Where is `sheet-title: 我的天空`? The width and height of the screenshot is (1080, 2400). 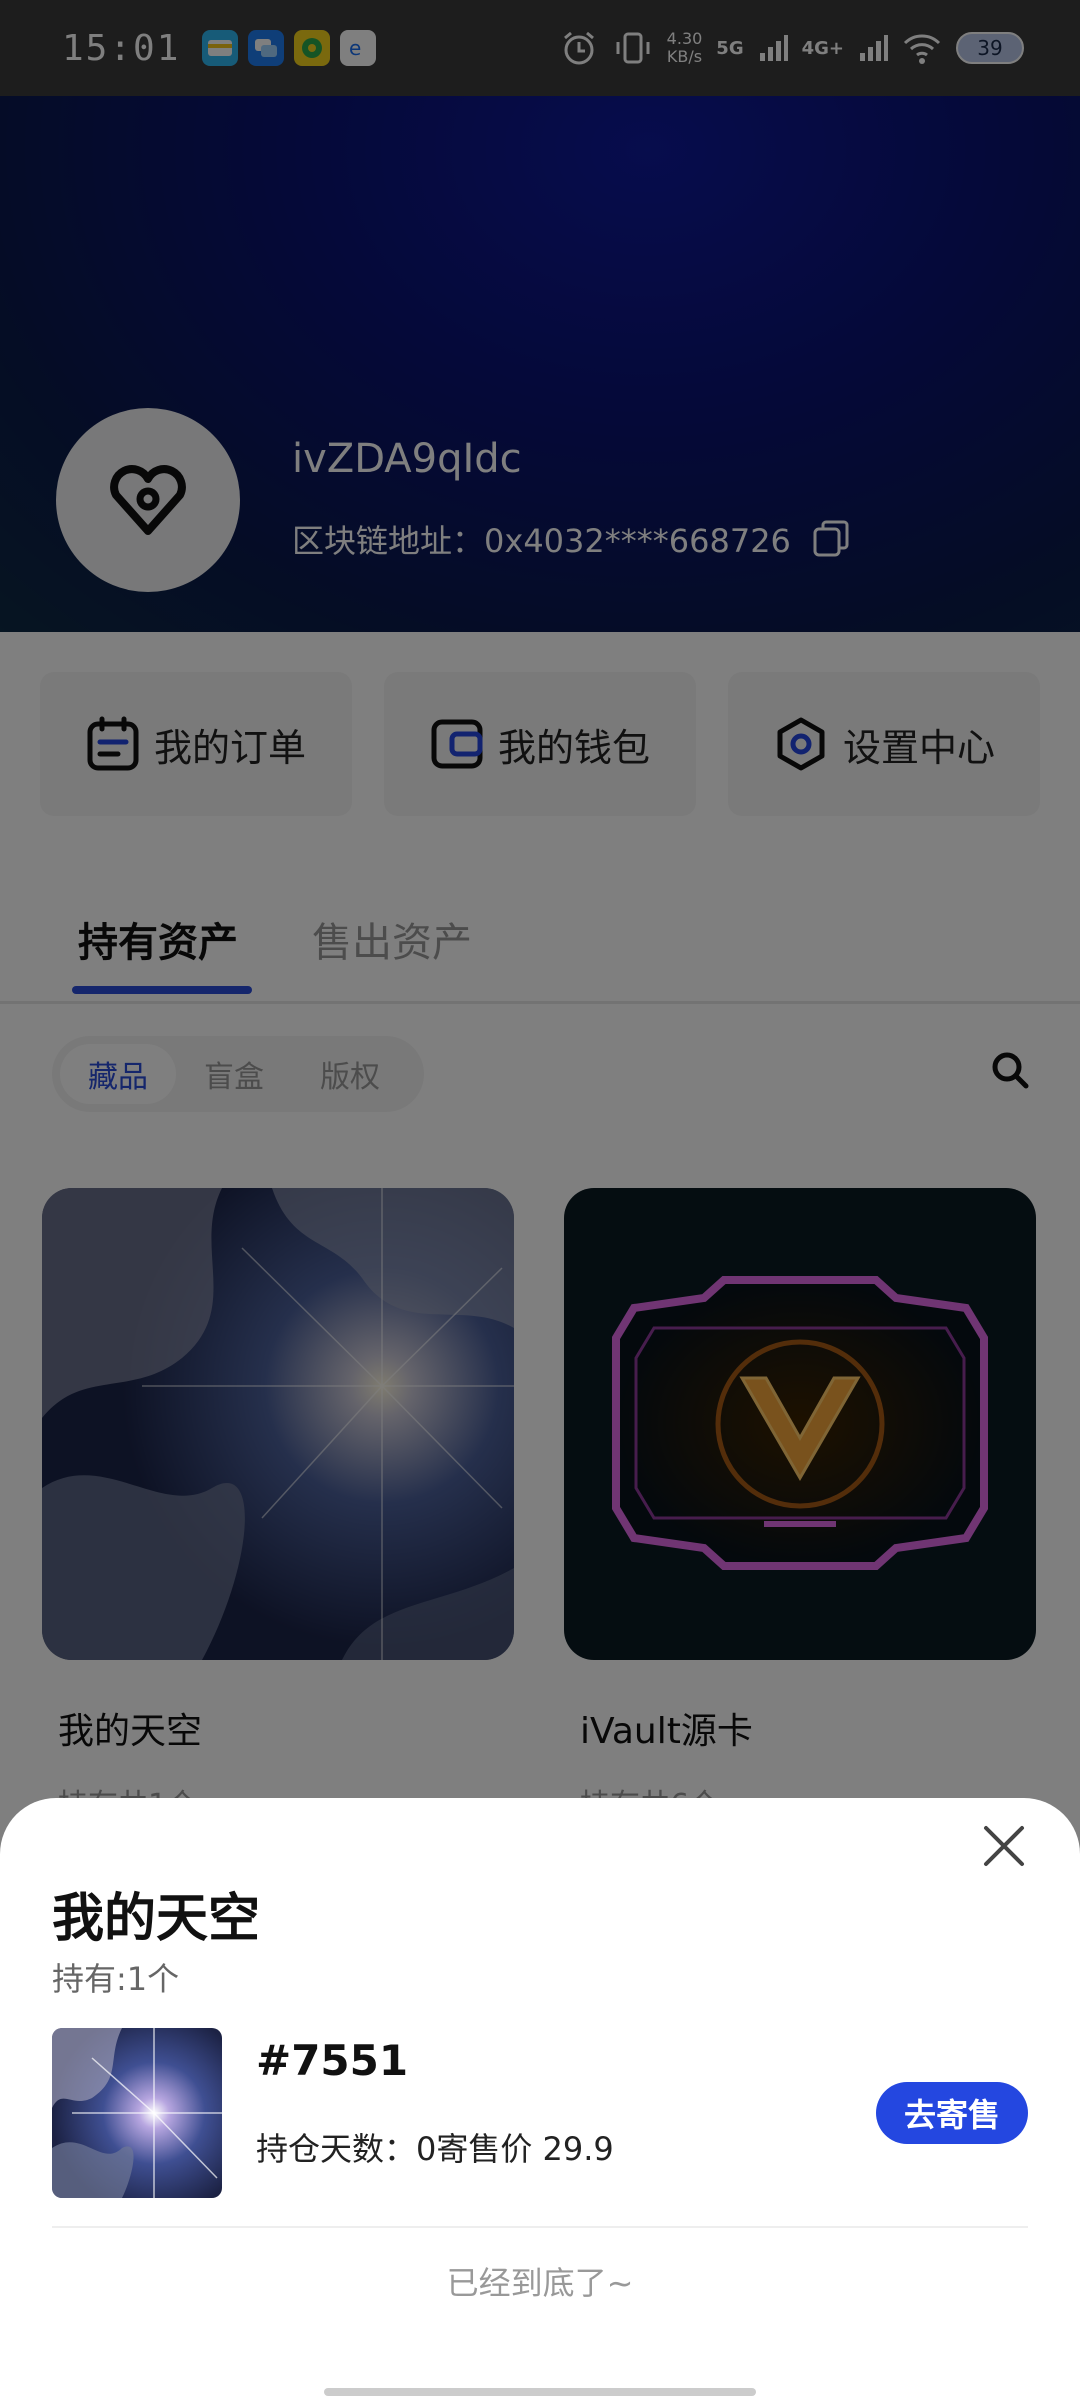
sheet-title: 我的天空 is located at coordinates (156, 1919).